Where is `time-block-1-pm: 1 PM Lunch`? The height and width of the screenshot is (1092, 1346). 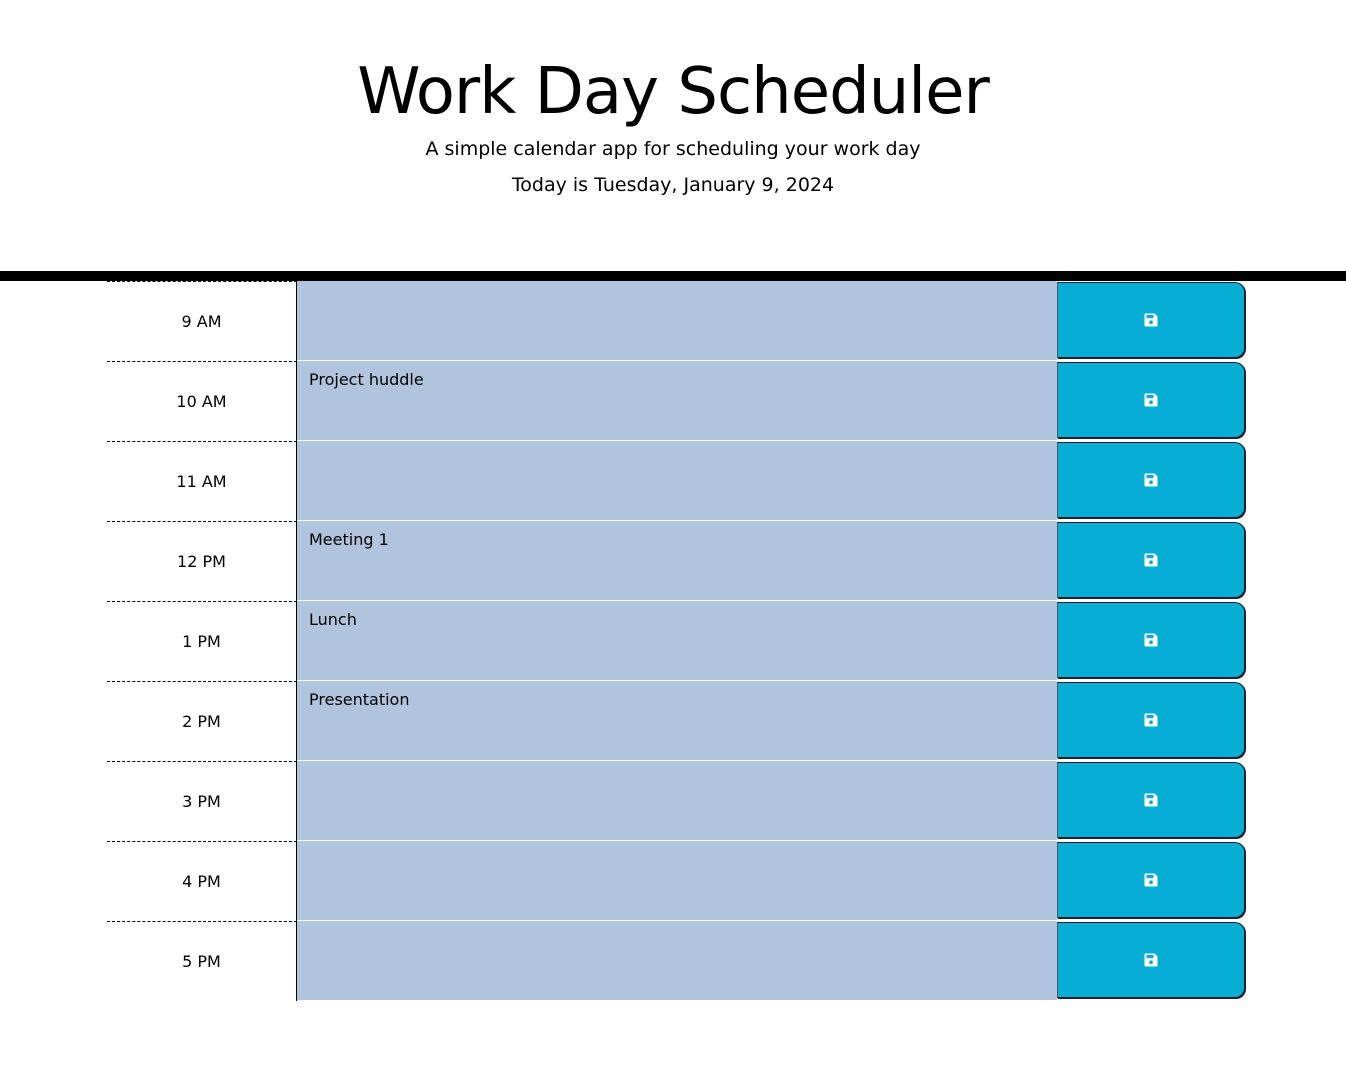 time-block-1-pm: 1 PM Lunch is located at coordinates (677, 641).